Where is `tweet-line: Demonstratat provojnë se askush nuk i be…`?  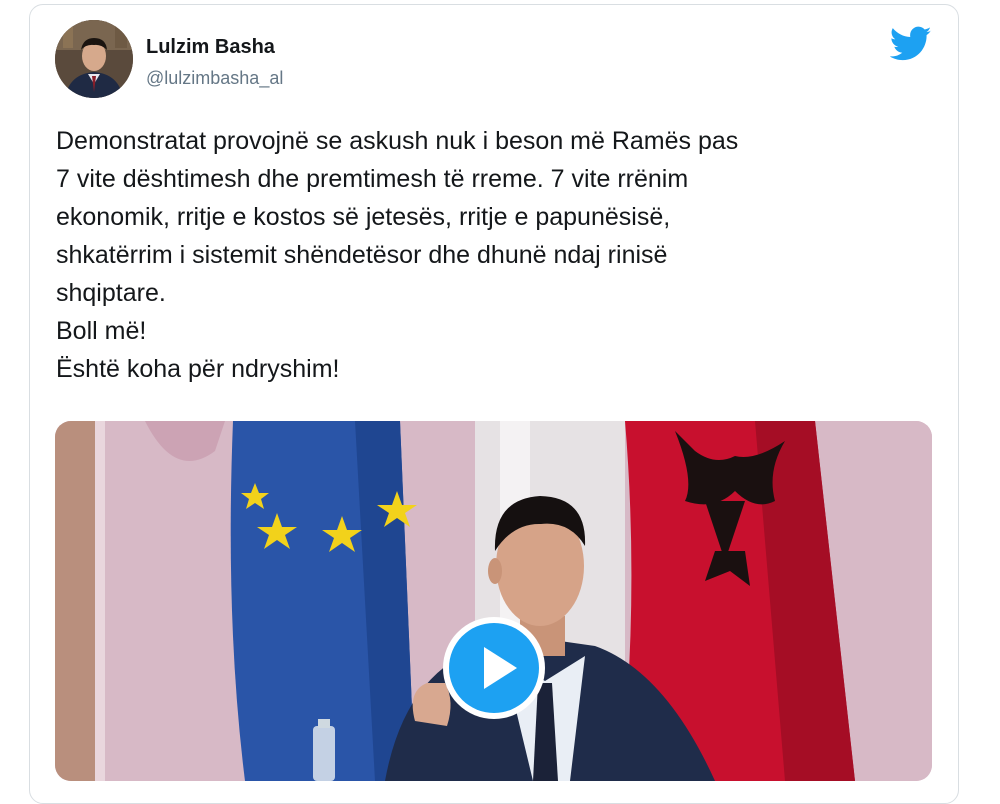
tweet-line: Demonstratat provojnë se askush nuk i be… is located at coordinates (397, 141).